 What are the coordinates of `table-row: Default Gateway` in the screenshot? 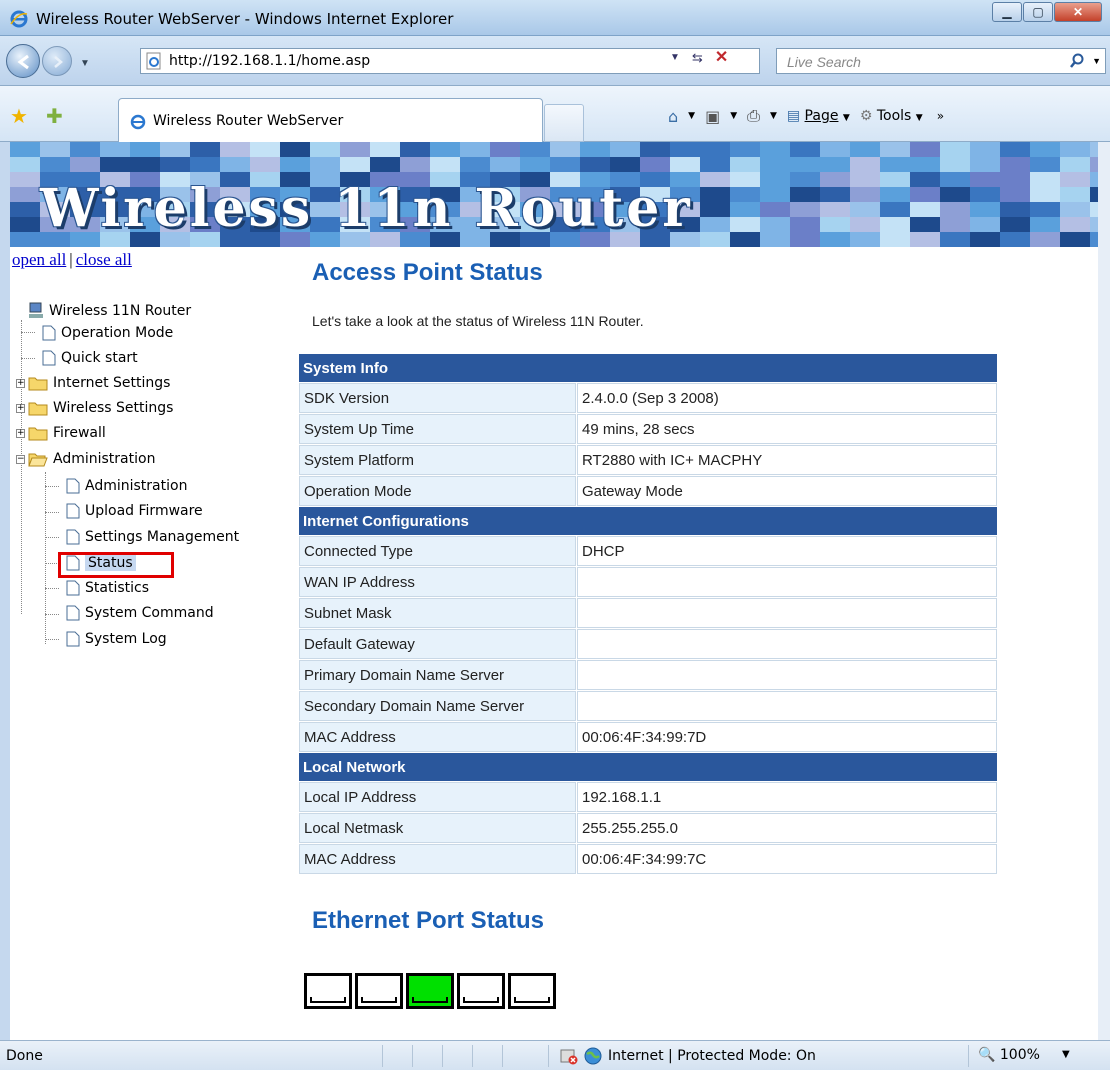 It's located at (648, 644).